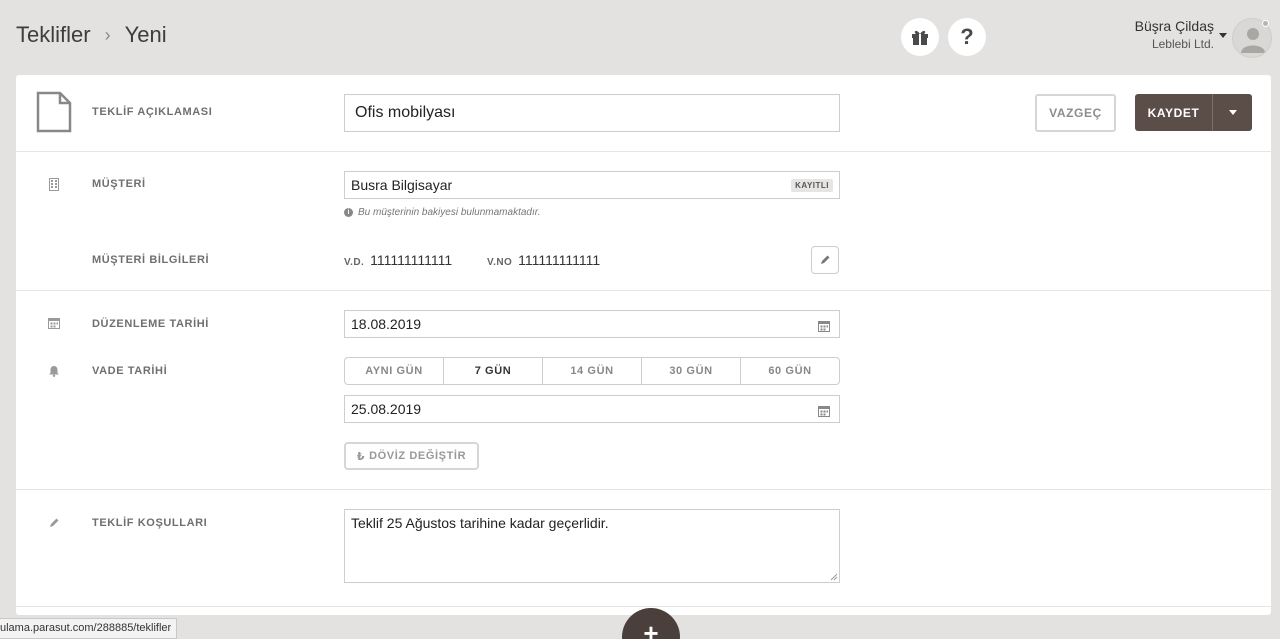 This screenshot has width=1280, height=639. I want to click on change-currency-button: ₺ DÖVİZ DEĞİŞTİR, so click(411, 456).